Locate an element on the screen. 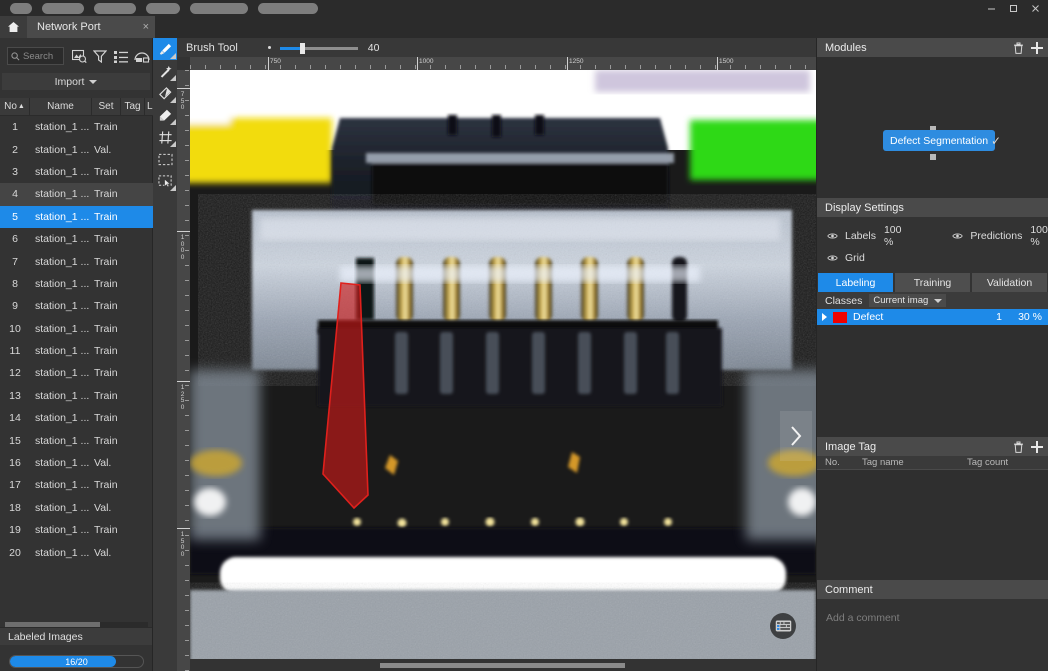 This screenshot has height=671, width=1048. window-controls is located at coordinates (1013, 8).